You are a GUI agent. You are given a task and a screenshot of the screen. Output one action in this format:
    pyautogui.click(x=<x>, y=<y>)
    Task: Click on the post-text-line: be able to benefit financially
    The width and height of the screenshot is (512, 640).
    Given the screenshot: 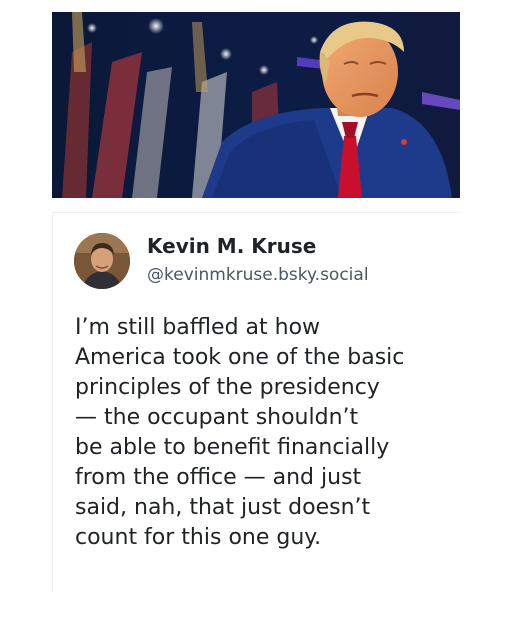 What is the action you would take?
    pyautogui.click(x=232, y=447)
    